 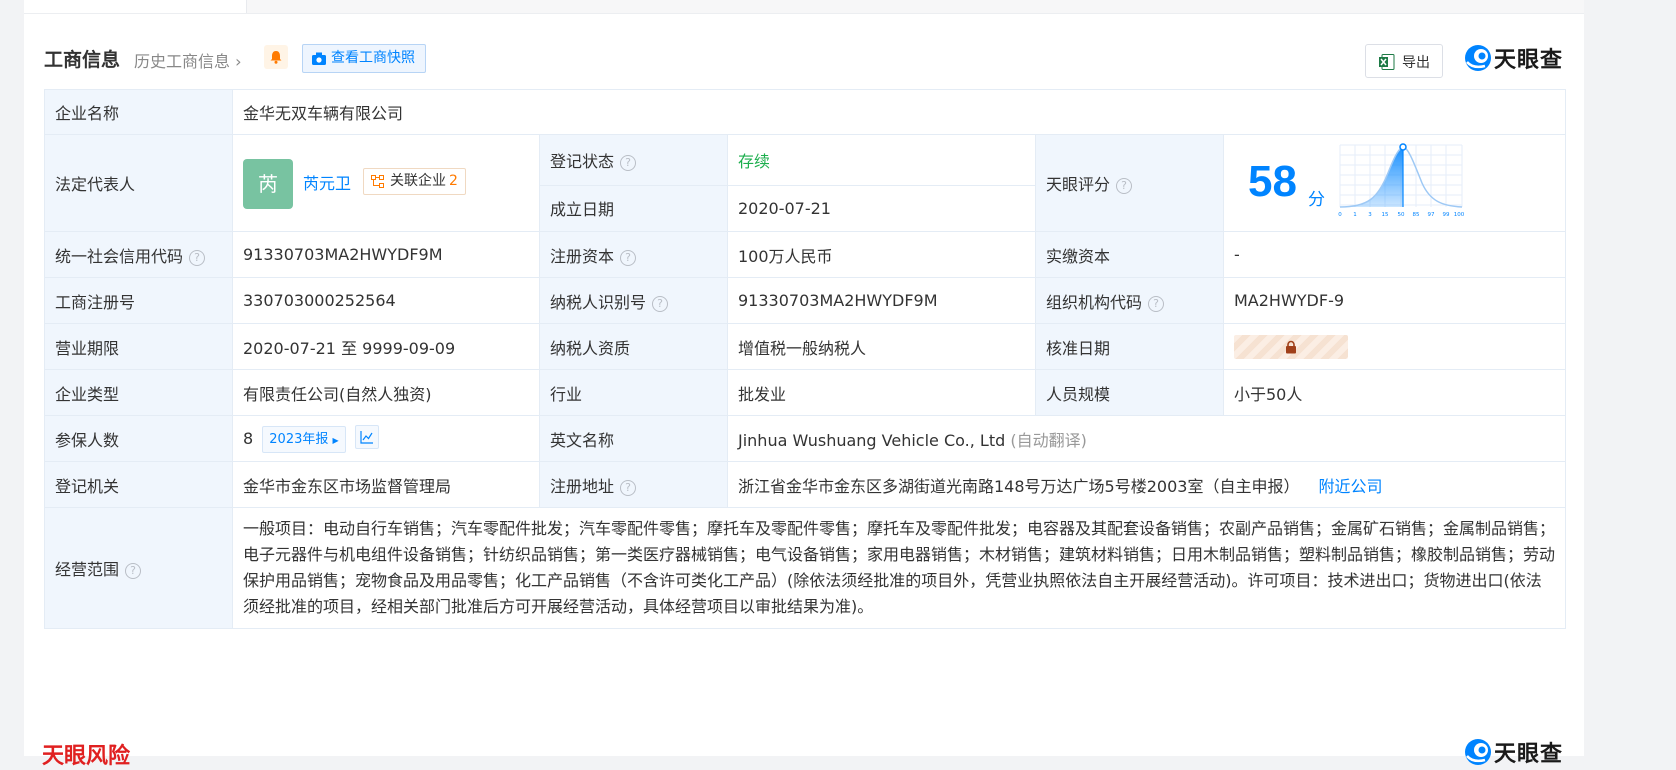 What do you see at coordinates (1404, 61) in the screenshot?
I see `export-button: 导出` at bounding box center [1404, 61].